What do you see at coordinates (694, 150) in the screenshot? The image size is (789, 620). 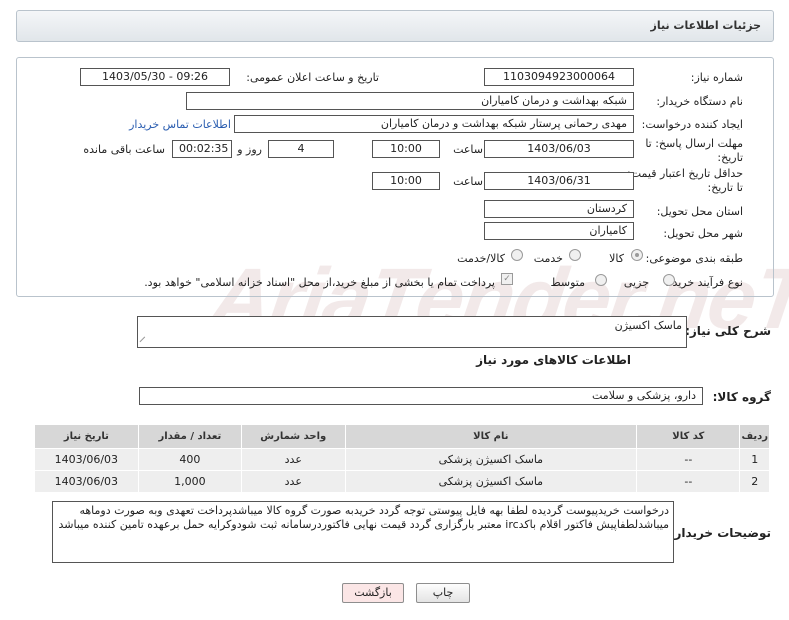 I see `reply-deadline-label: مهلت ارسال پاسخ: تا تاریخ:` at bounding box center [694, 150].